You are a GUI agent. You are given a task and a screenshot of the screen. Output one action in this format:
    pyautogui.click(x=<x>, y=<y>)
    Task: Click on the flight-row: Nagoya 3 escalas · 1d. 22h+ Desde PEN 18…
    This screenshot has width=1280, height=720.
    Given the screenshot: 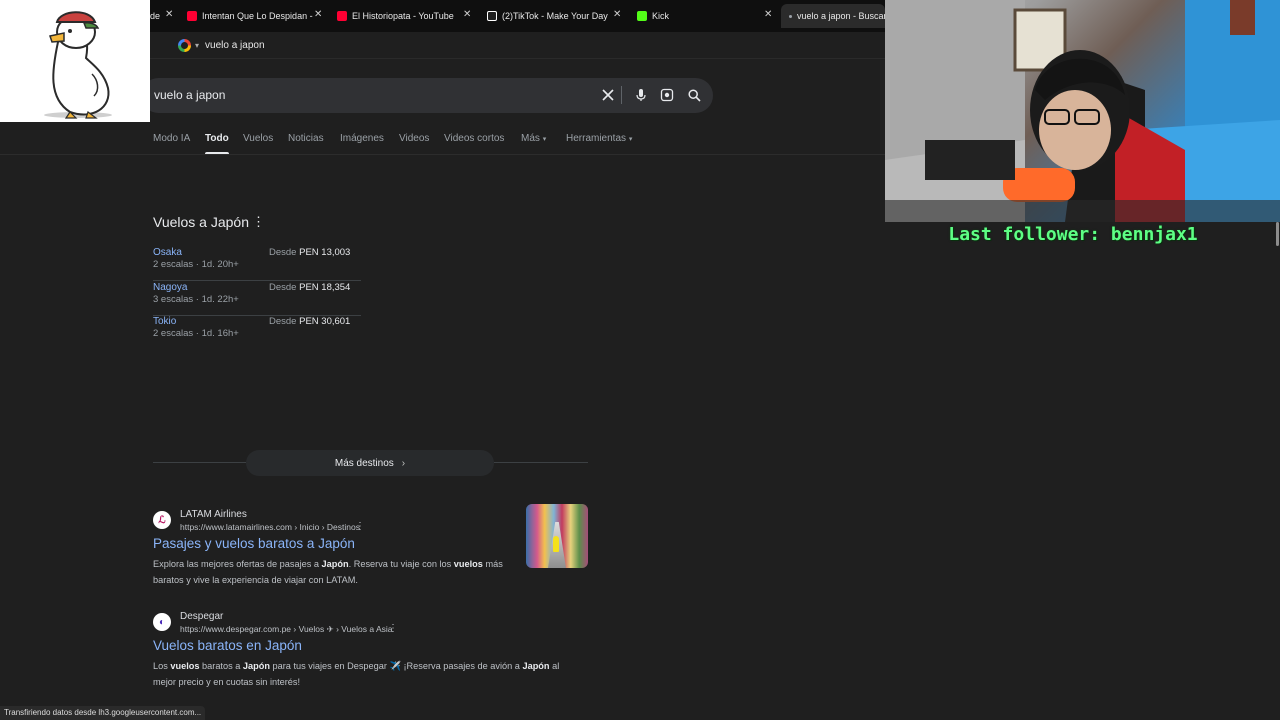 What is the action you would take?
    pyautogui.click(x=257, y=299)
    